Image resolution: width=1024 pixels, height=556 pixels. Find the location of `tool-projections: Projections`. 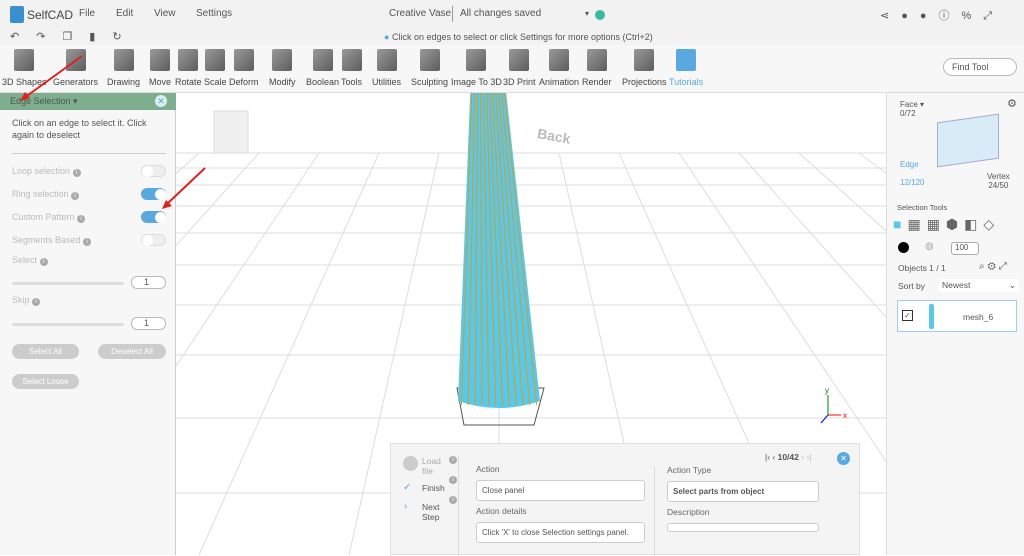

tool-projections: Projections is located at coordinates (644, 68).